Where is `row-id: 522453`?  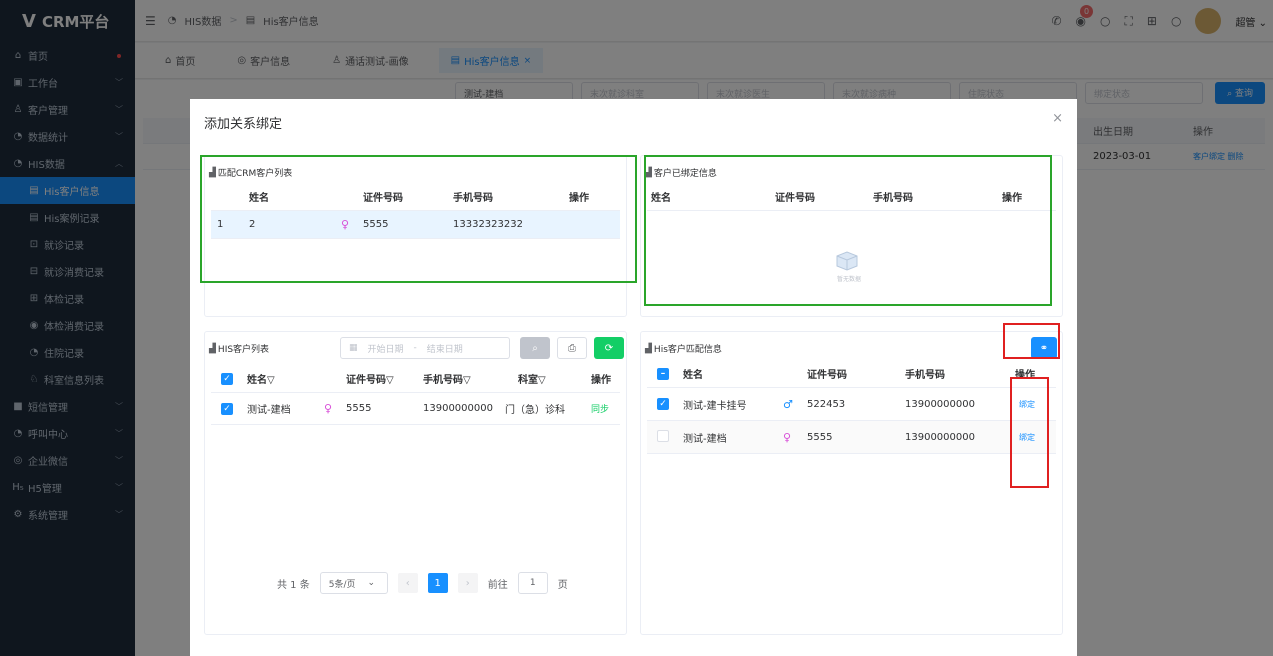
row-id: 522453 is located at coordinates (826, 404).